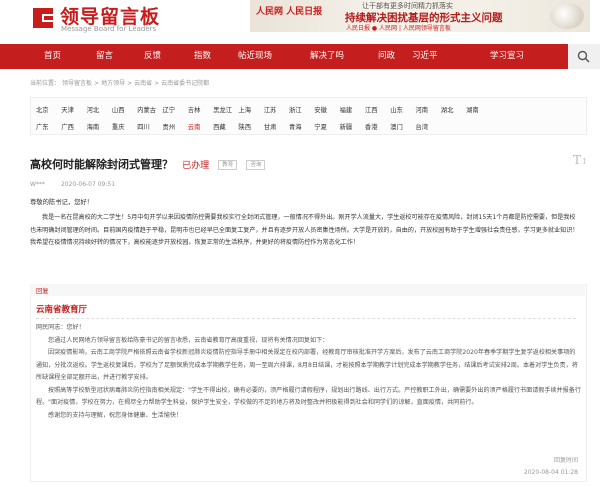 The image size is (600, 487). What do you see at coordinates (93, 126) in the screenshot?
I see `region-link: 海南` at bounding box center [93, 126].